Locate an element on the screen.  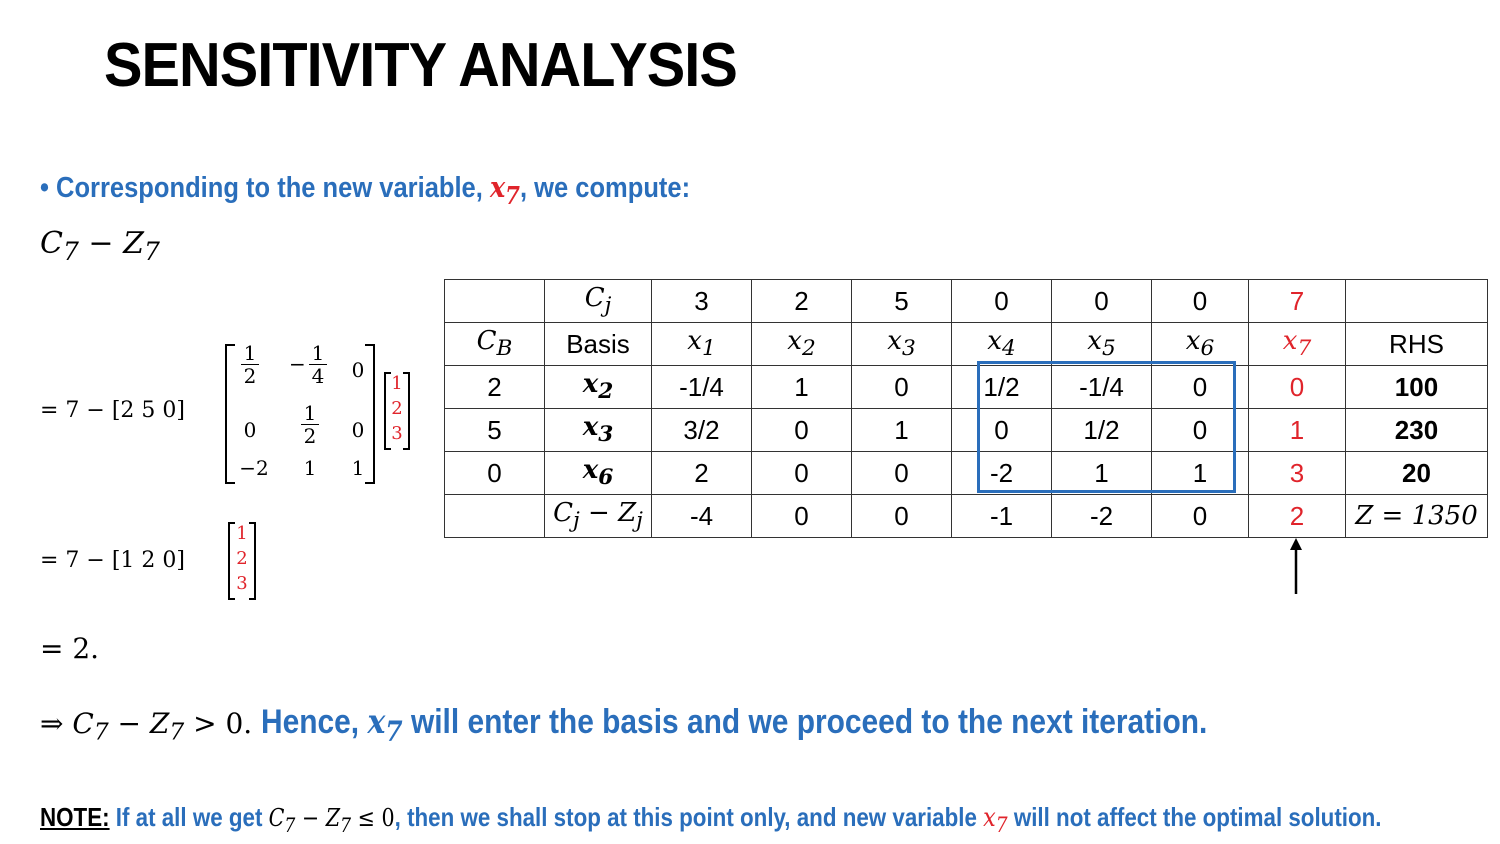
var-header: x5 is located at coordinates (1101, 344).